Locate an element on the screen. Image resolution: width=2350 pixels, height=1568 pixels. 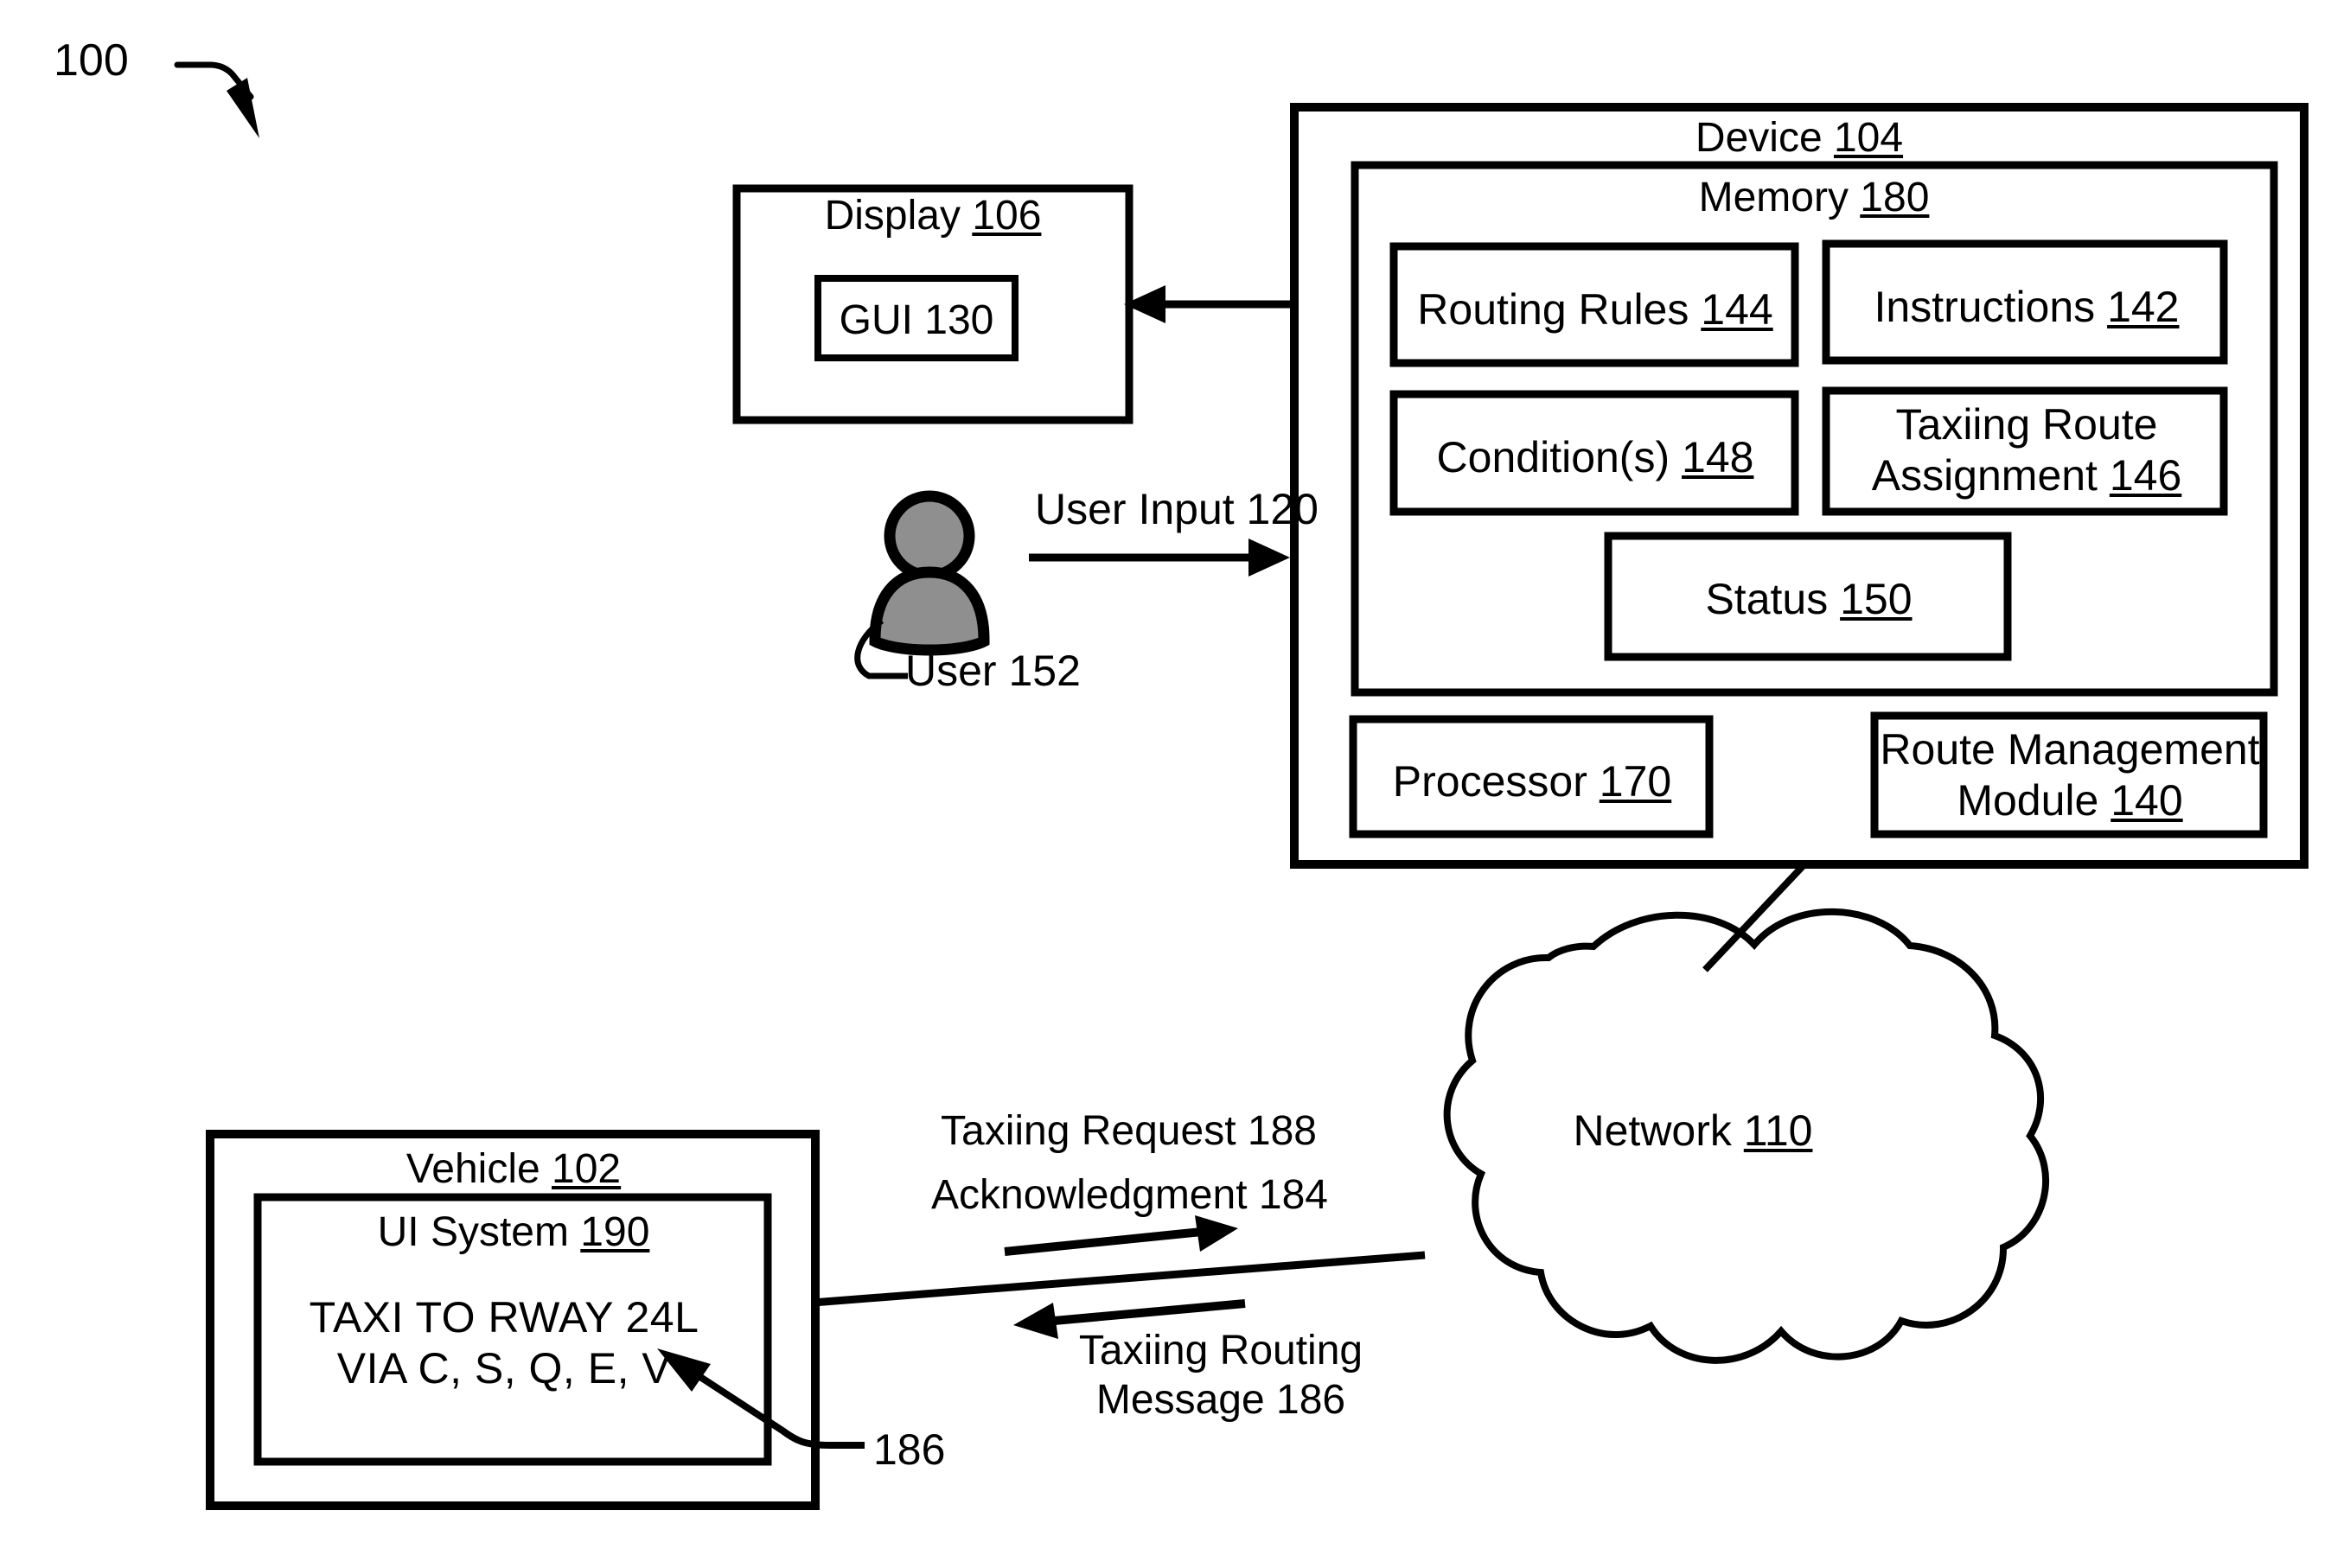
conditions-ref: 148 is located at coordinates (1718, 457).